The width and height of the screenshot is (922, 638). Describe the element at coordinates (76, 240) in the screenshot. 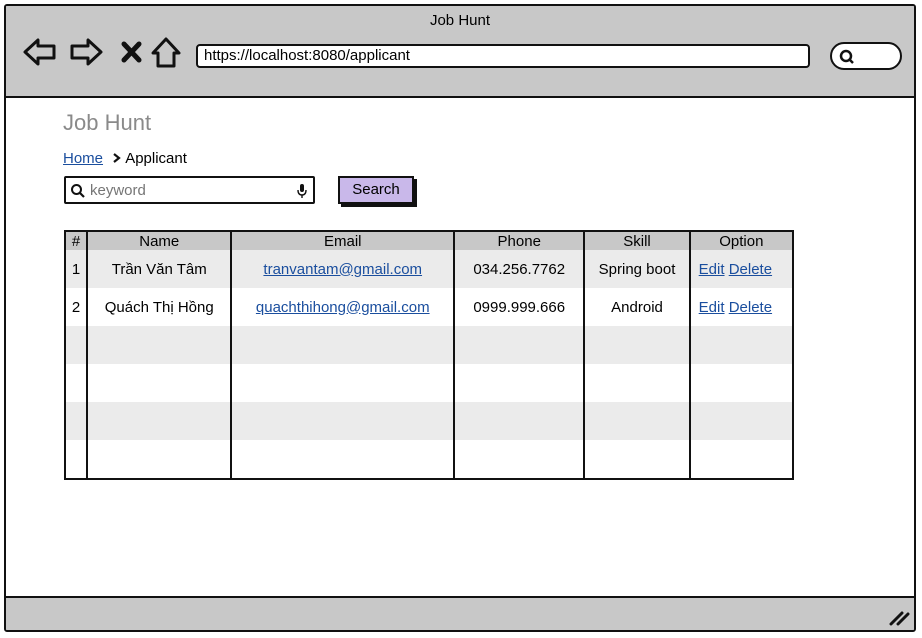

I see `column-header-number: #` at that location.